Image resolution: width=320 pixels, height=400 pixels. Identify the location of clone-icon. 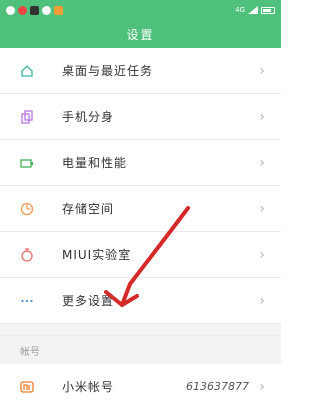
(27, 116).